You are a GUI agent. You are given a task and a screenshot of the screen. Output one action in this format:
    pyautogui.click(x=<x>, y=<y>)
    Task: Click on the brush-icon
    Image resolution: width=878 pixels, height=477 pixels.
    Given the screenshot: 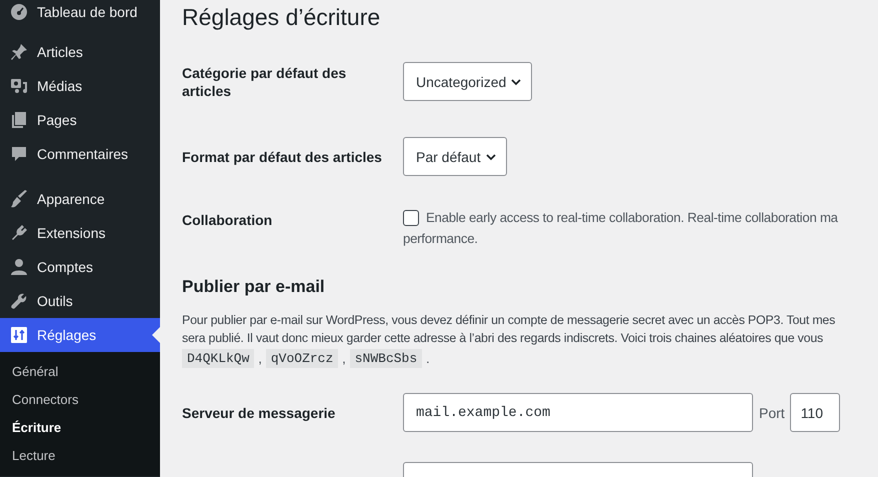 What is the action you would take?
    pyautogui.click(x=19, y=199)
    